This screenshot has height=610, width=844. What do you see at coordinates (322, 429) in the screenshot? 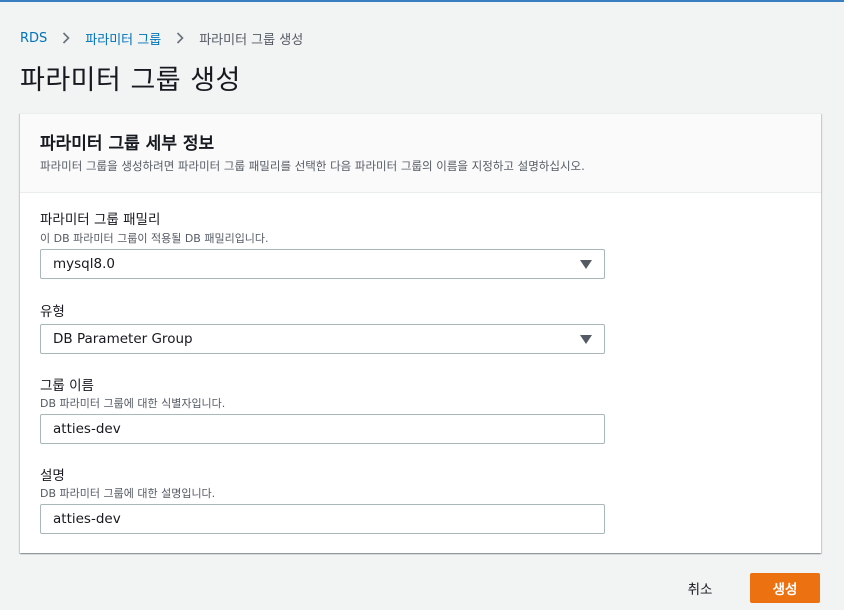
I see `group-name-input` at bounding box center [322, 429].